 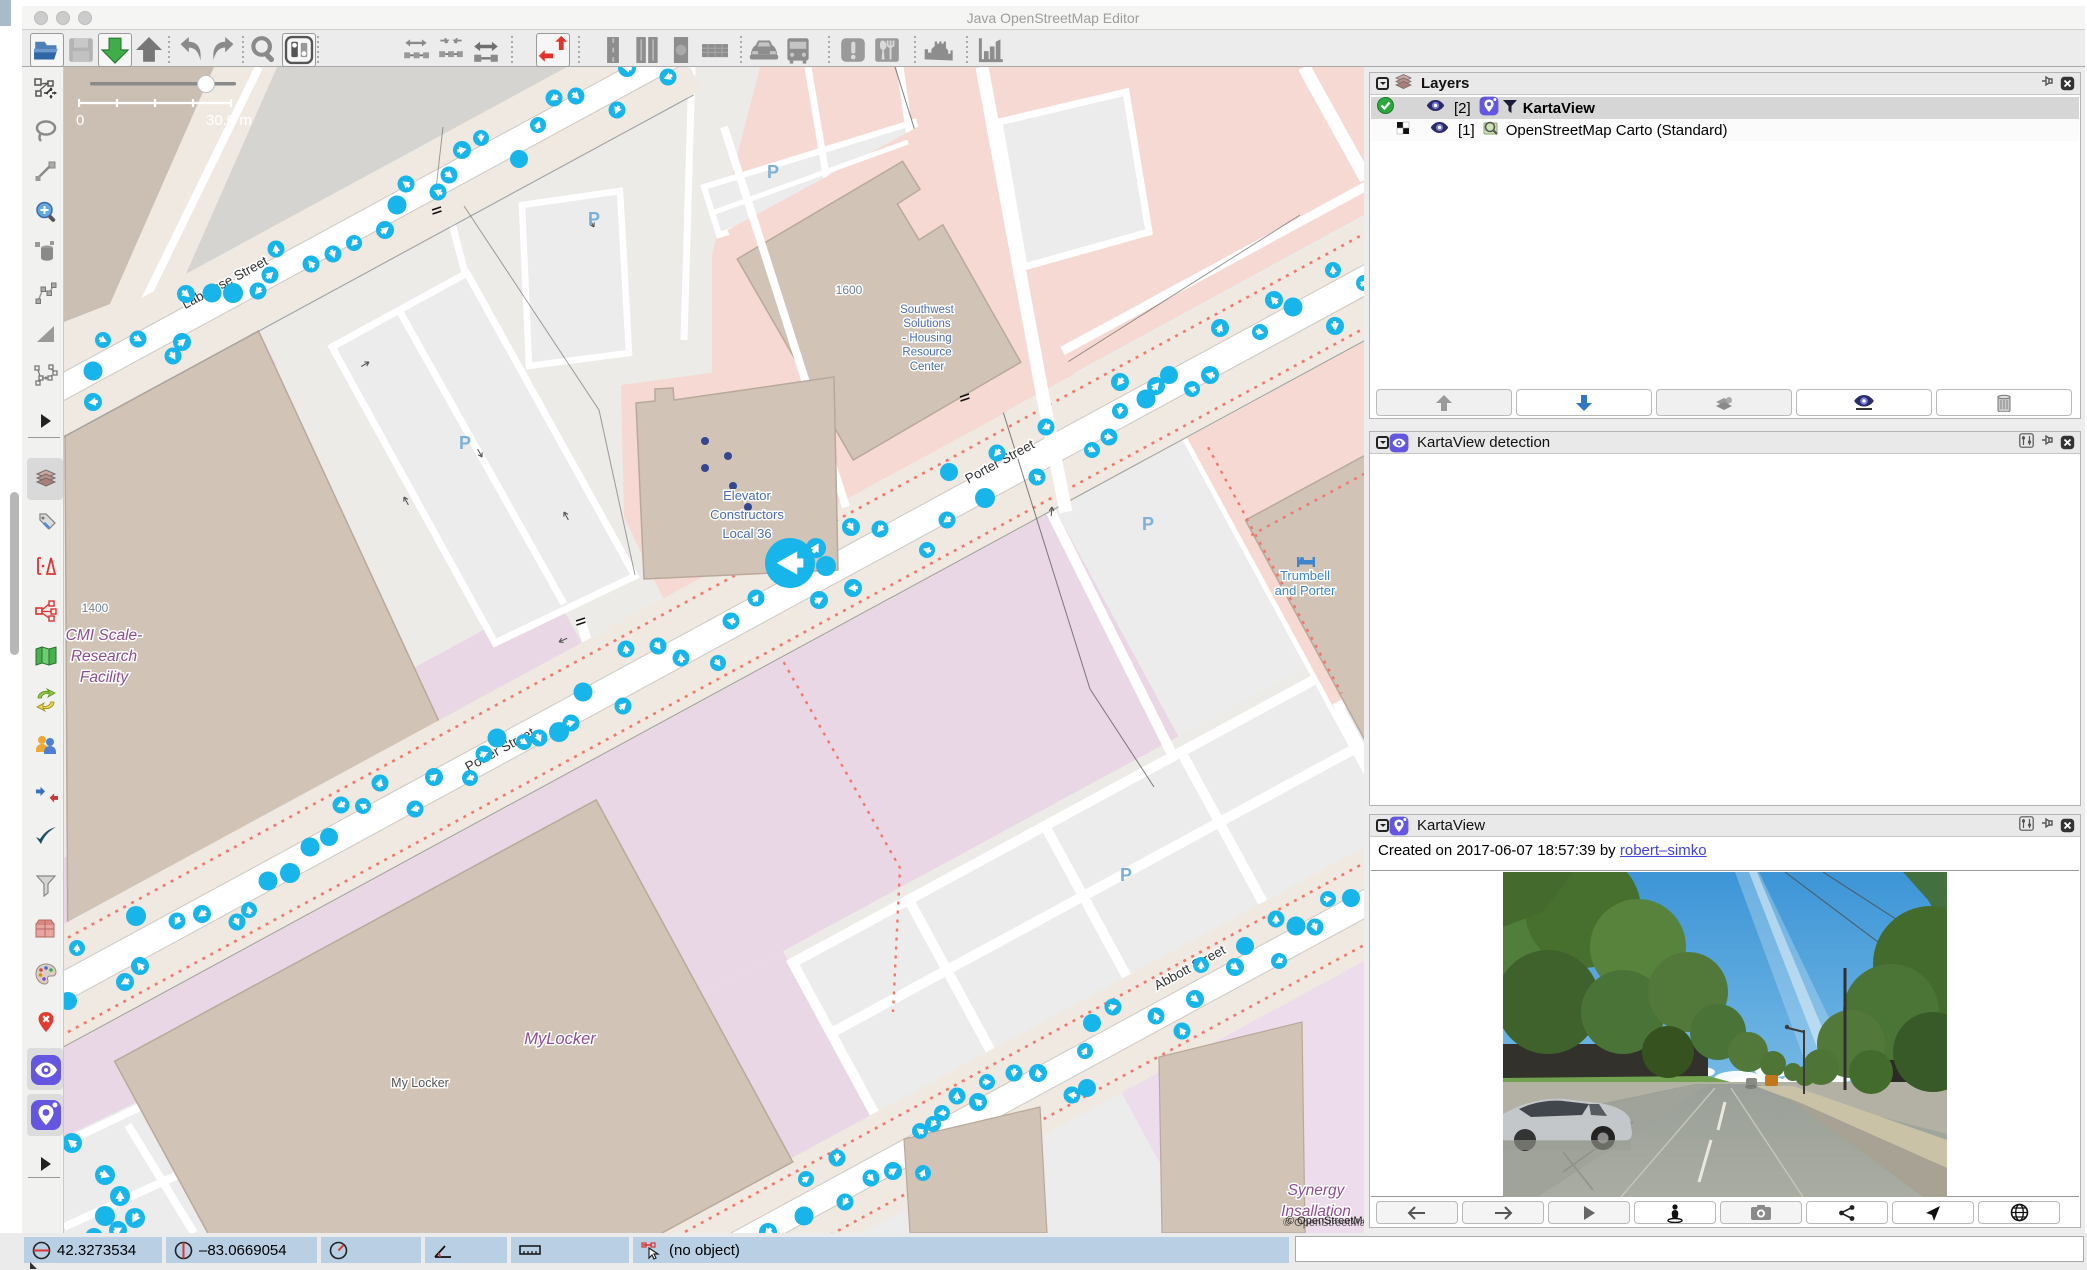 What do you see at coordinates (229, 120) in the screenshot?
I see `svg-text: 30.0 m` at bounding box center [229, 120].